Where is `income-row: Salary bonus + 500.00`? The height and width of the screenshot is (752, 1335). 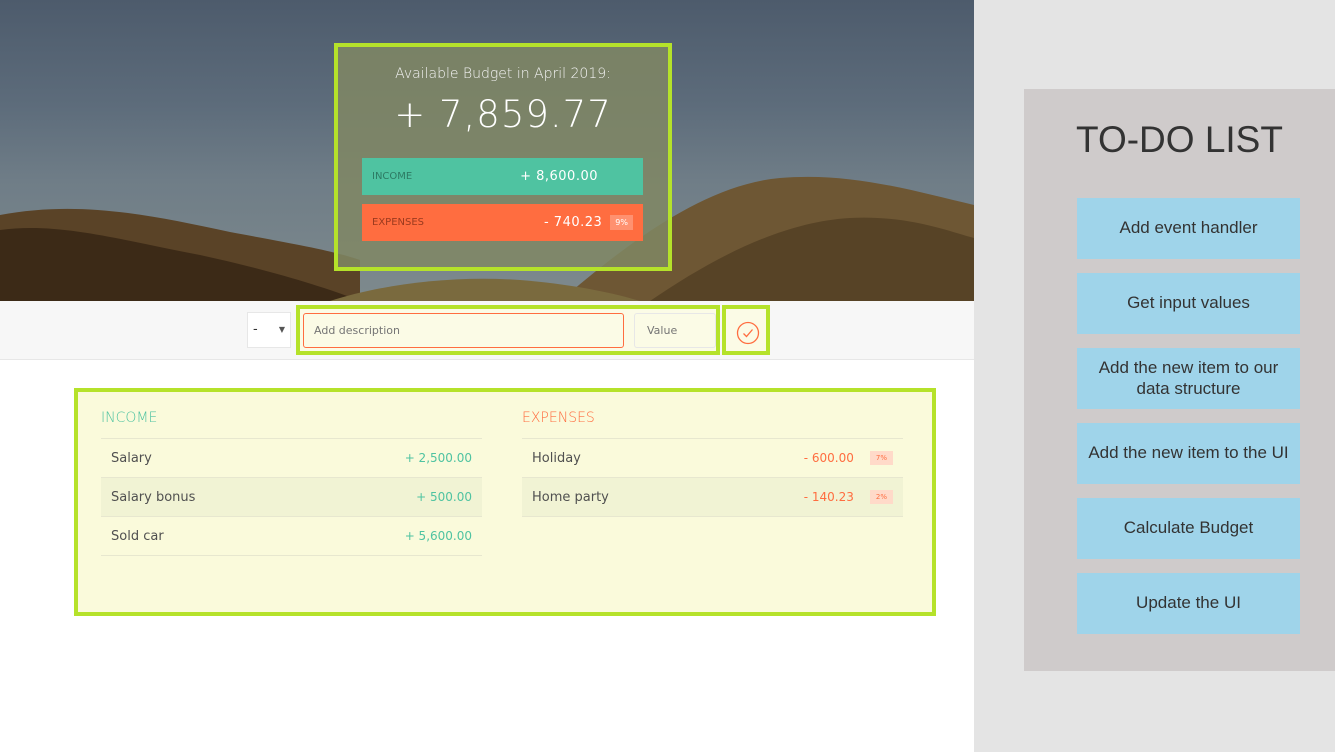 income-row: Salary bonus + 500.00 is located at coordinates (291, 497).